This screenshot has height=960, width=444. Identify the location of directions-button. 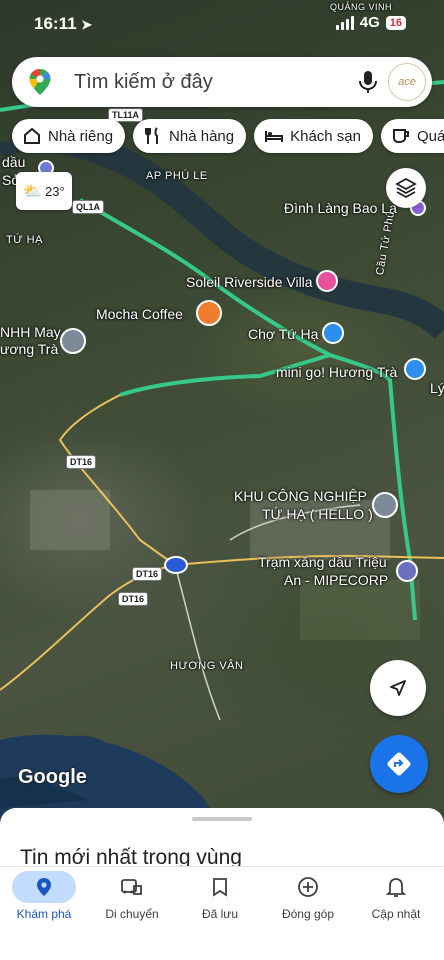
(399, 764).